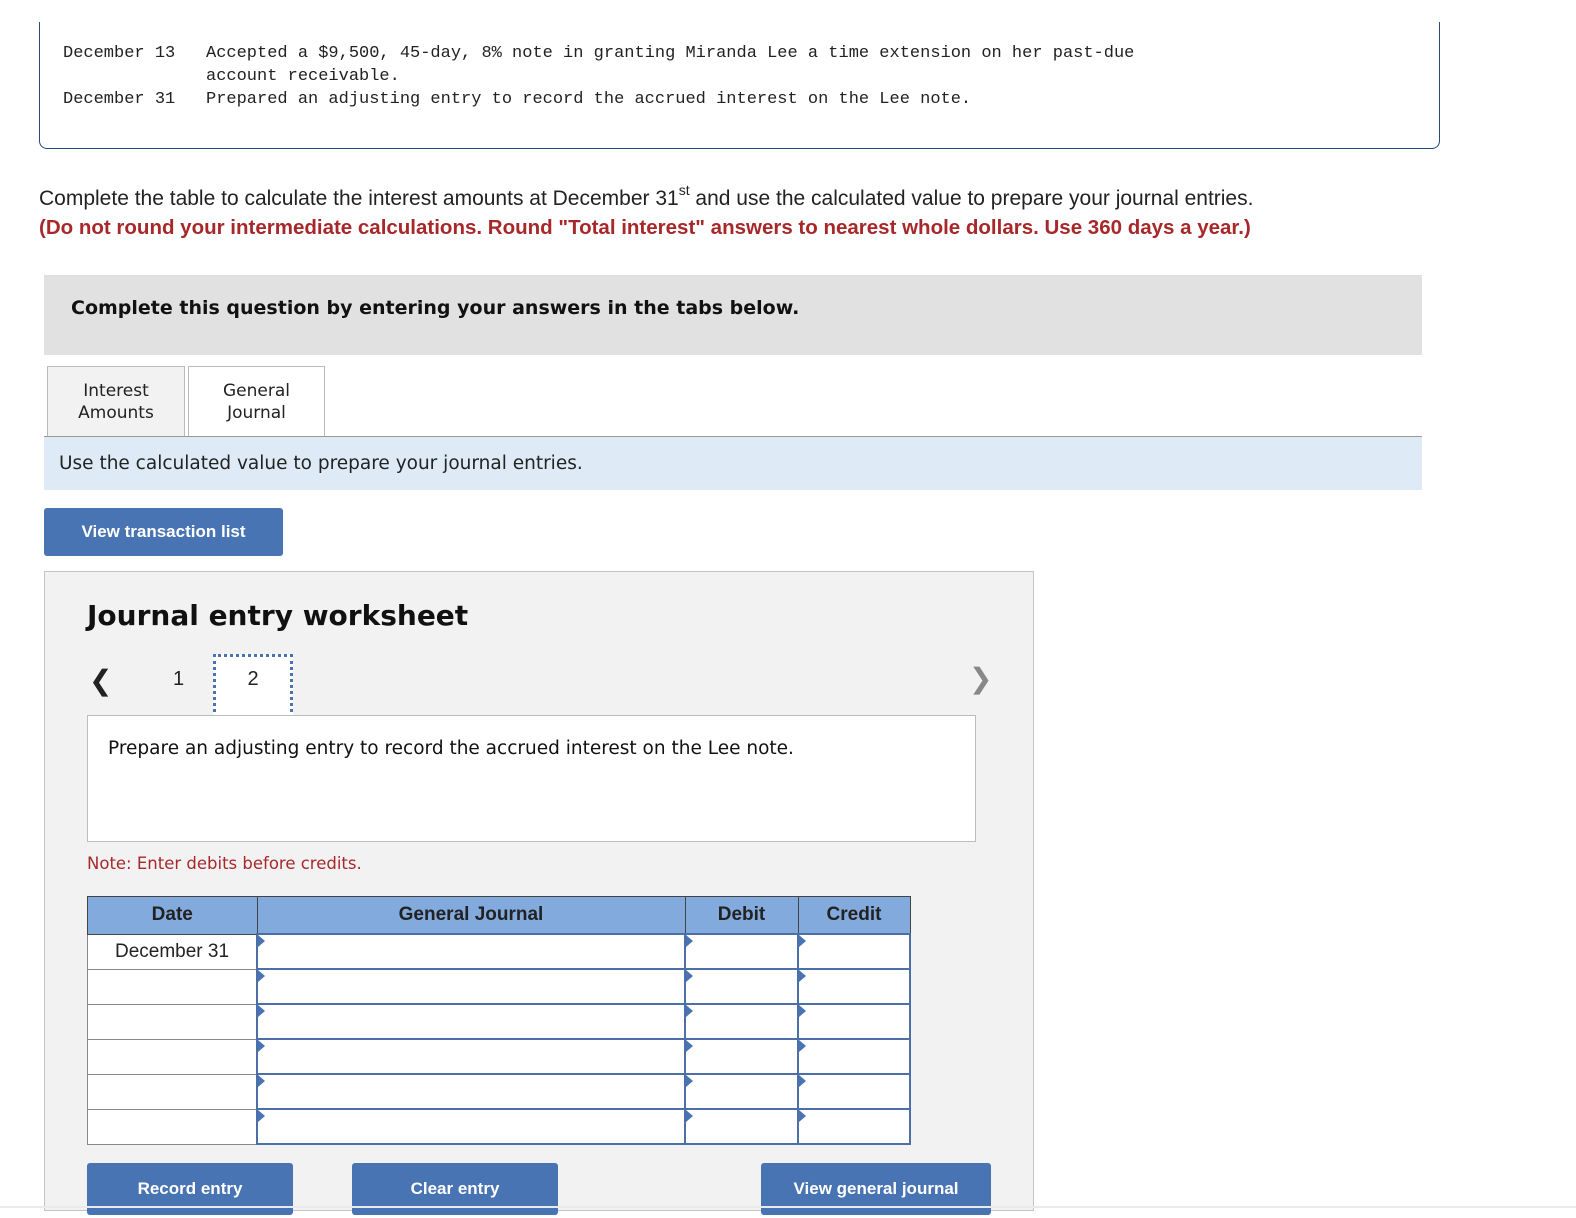 This screenshot has width=1576, height=1218. Describe the element at coordinates (256, 401) in the screenshot. I see `tab-general-journal: General Journal` at that location.